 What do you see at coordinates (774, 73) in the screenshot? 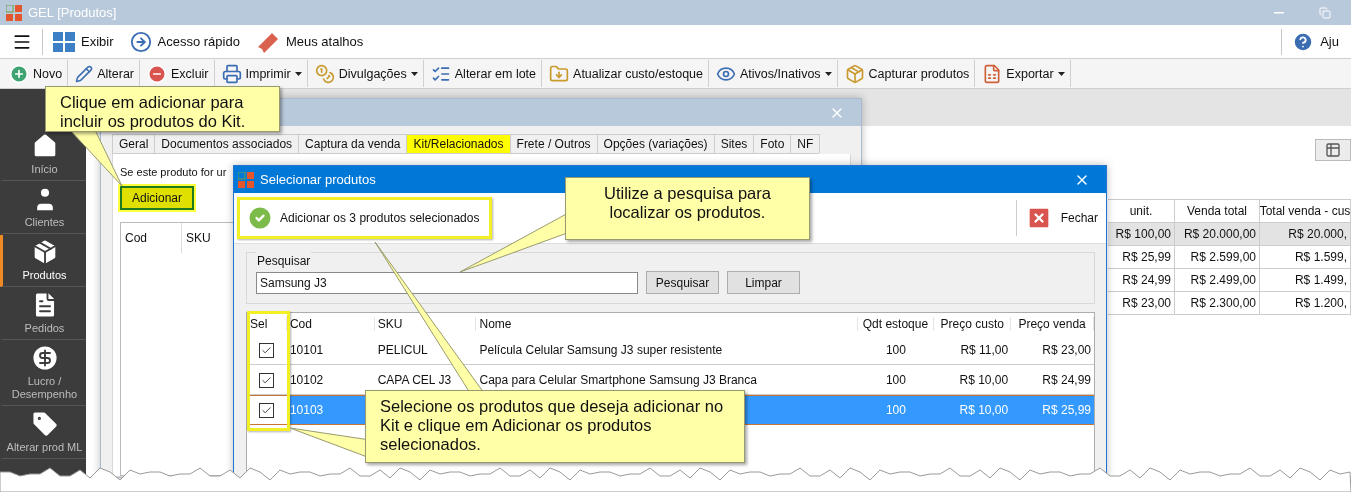
I see `toolbar-button: Ativos/Inativos` at bounding box center [774, 73].